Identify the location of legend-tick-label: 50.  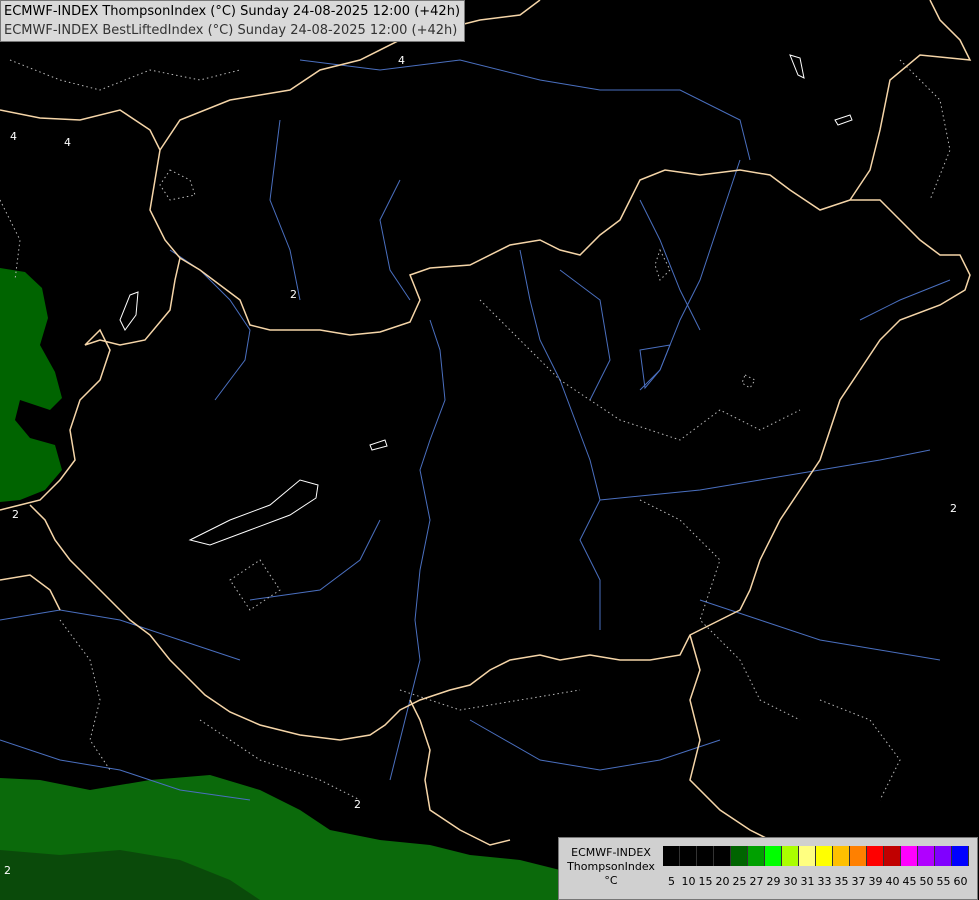
(926, 881).